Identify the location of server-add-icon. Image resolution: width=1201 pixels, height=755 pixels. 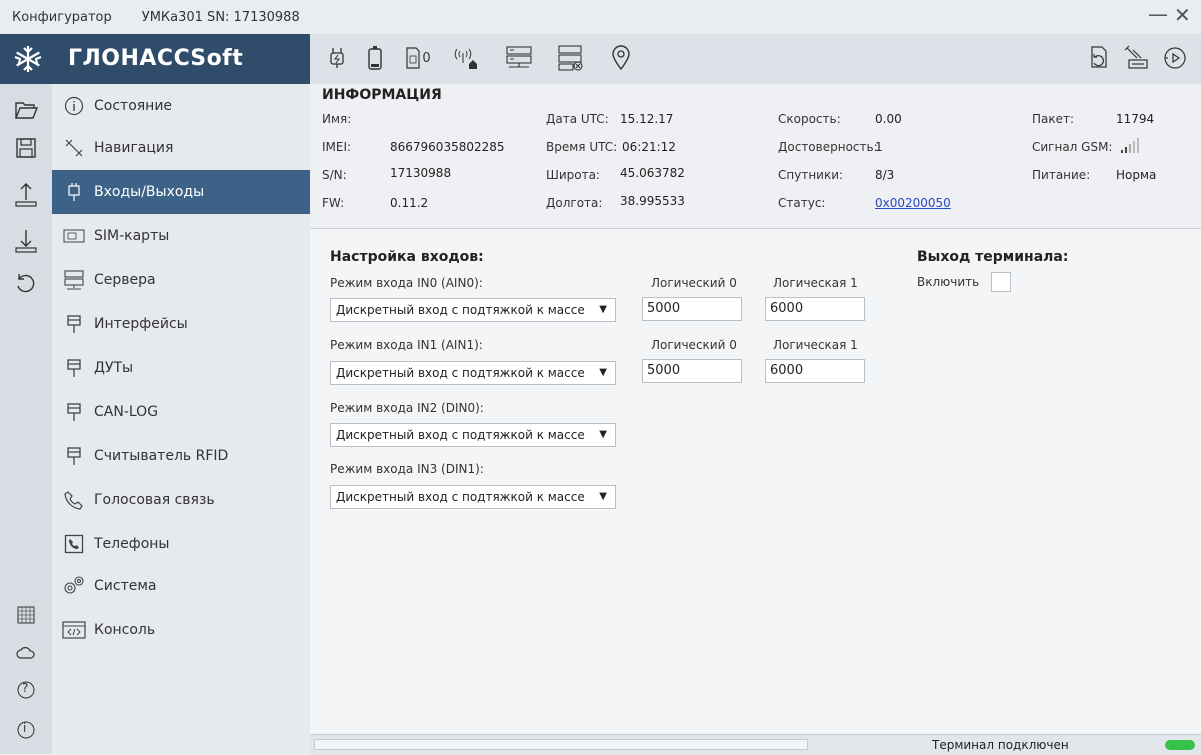
(519, 58).